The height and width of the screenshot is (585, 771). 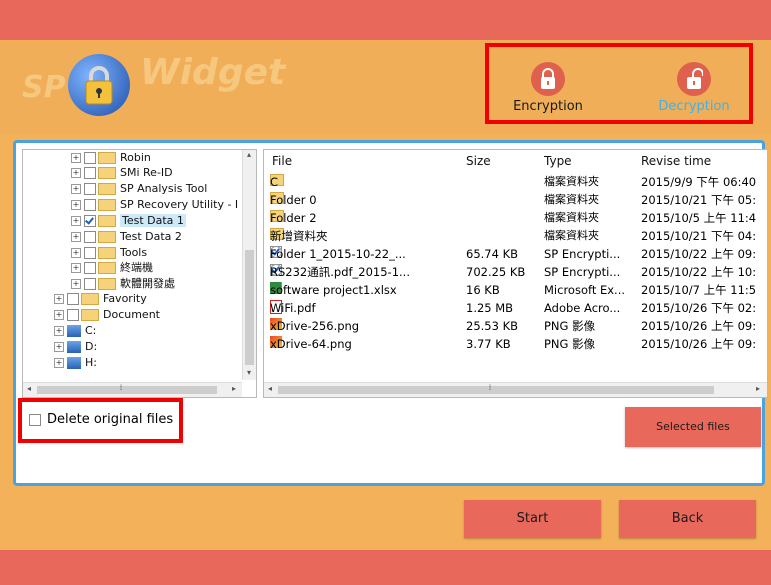 What do you see at coordinates (75, 362) in the screenshot?
I see `tree-item: + H:` at bounding box center [75, 362].